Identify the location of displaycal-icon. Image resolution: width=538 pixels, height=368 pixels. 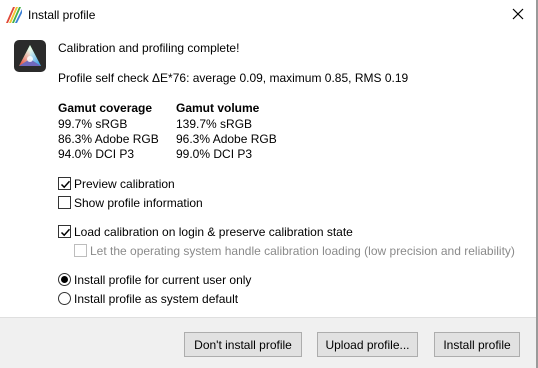
(14, 15).